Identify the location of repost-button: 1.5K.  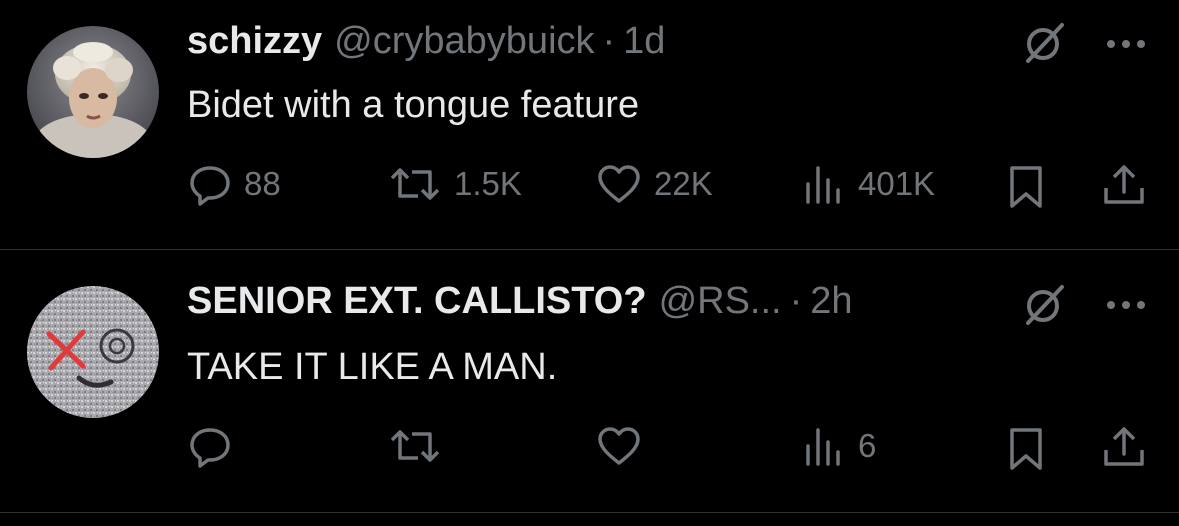
(455, 184).